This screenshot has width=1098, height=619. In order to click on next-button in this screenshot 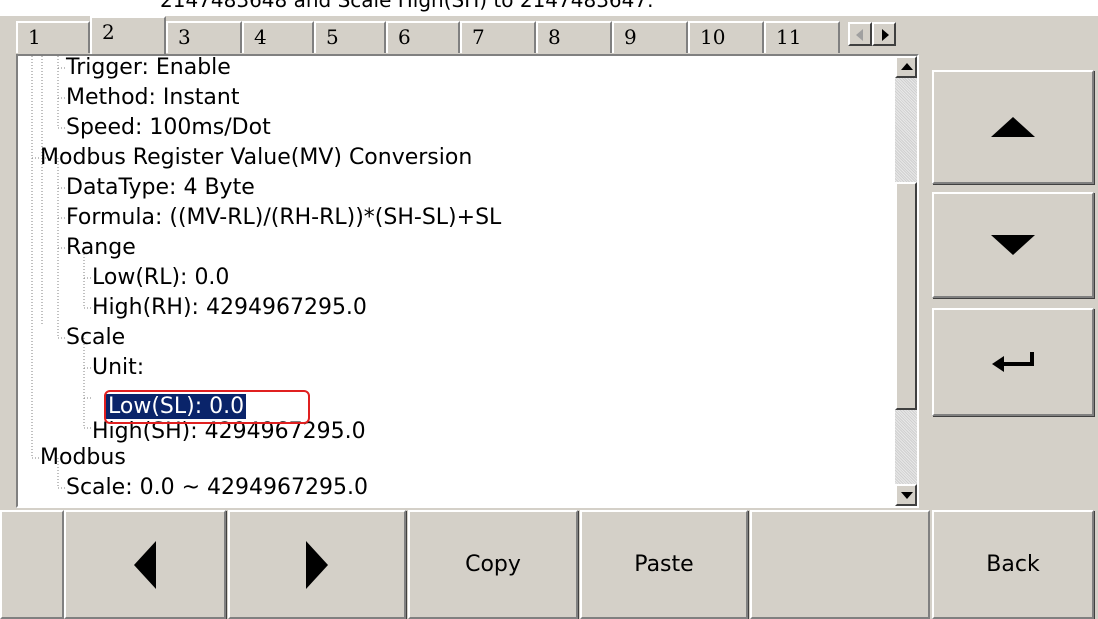, I will do `click(317, 564)`.